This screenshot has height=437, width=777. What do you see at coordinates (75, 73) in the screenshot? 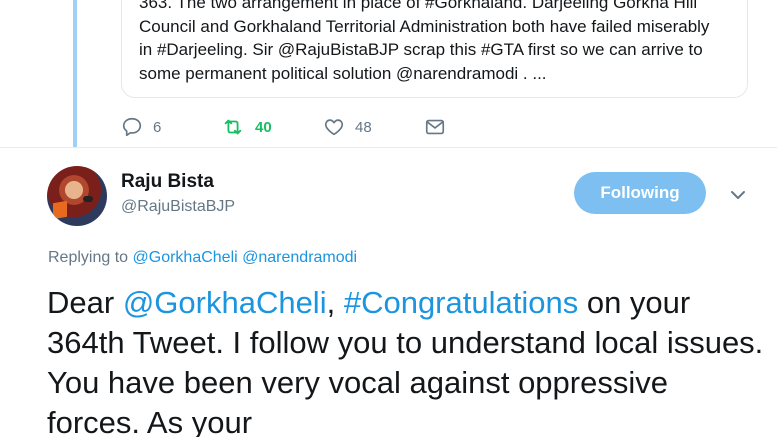
I see `thread-line` at bounding box center [75, 73].